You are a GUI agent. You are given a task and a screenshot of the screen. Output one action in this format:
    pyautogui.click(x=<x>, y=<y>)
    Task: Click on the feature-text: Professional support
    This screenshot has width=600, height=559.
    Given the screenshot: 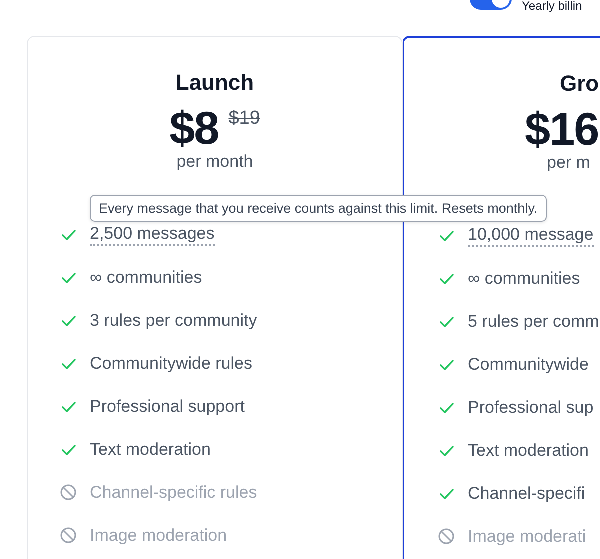 What is the action you would take?
    pyautogui.click(x=167, y=406)
    